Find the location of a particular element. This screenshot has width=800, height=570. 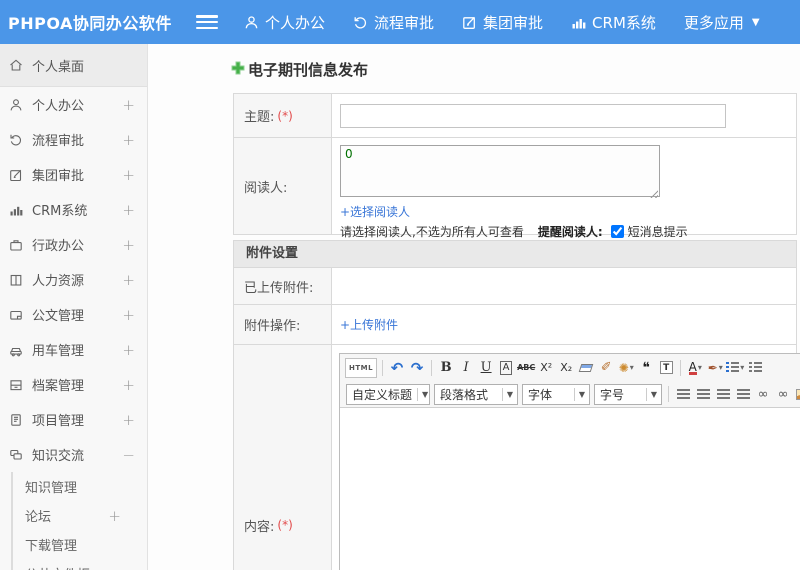

paragraph-format-select: 段落格式 ▼ is located at coordinates (476, 394).